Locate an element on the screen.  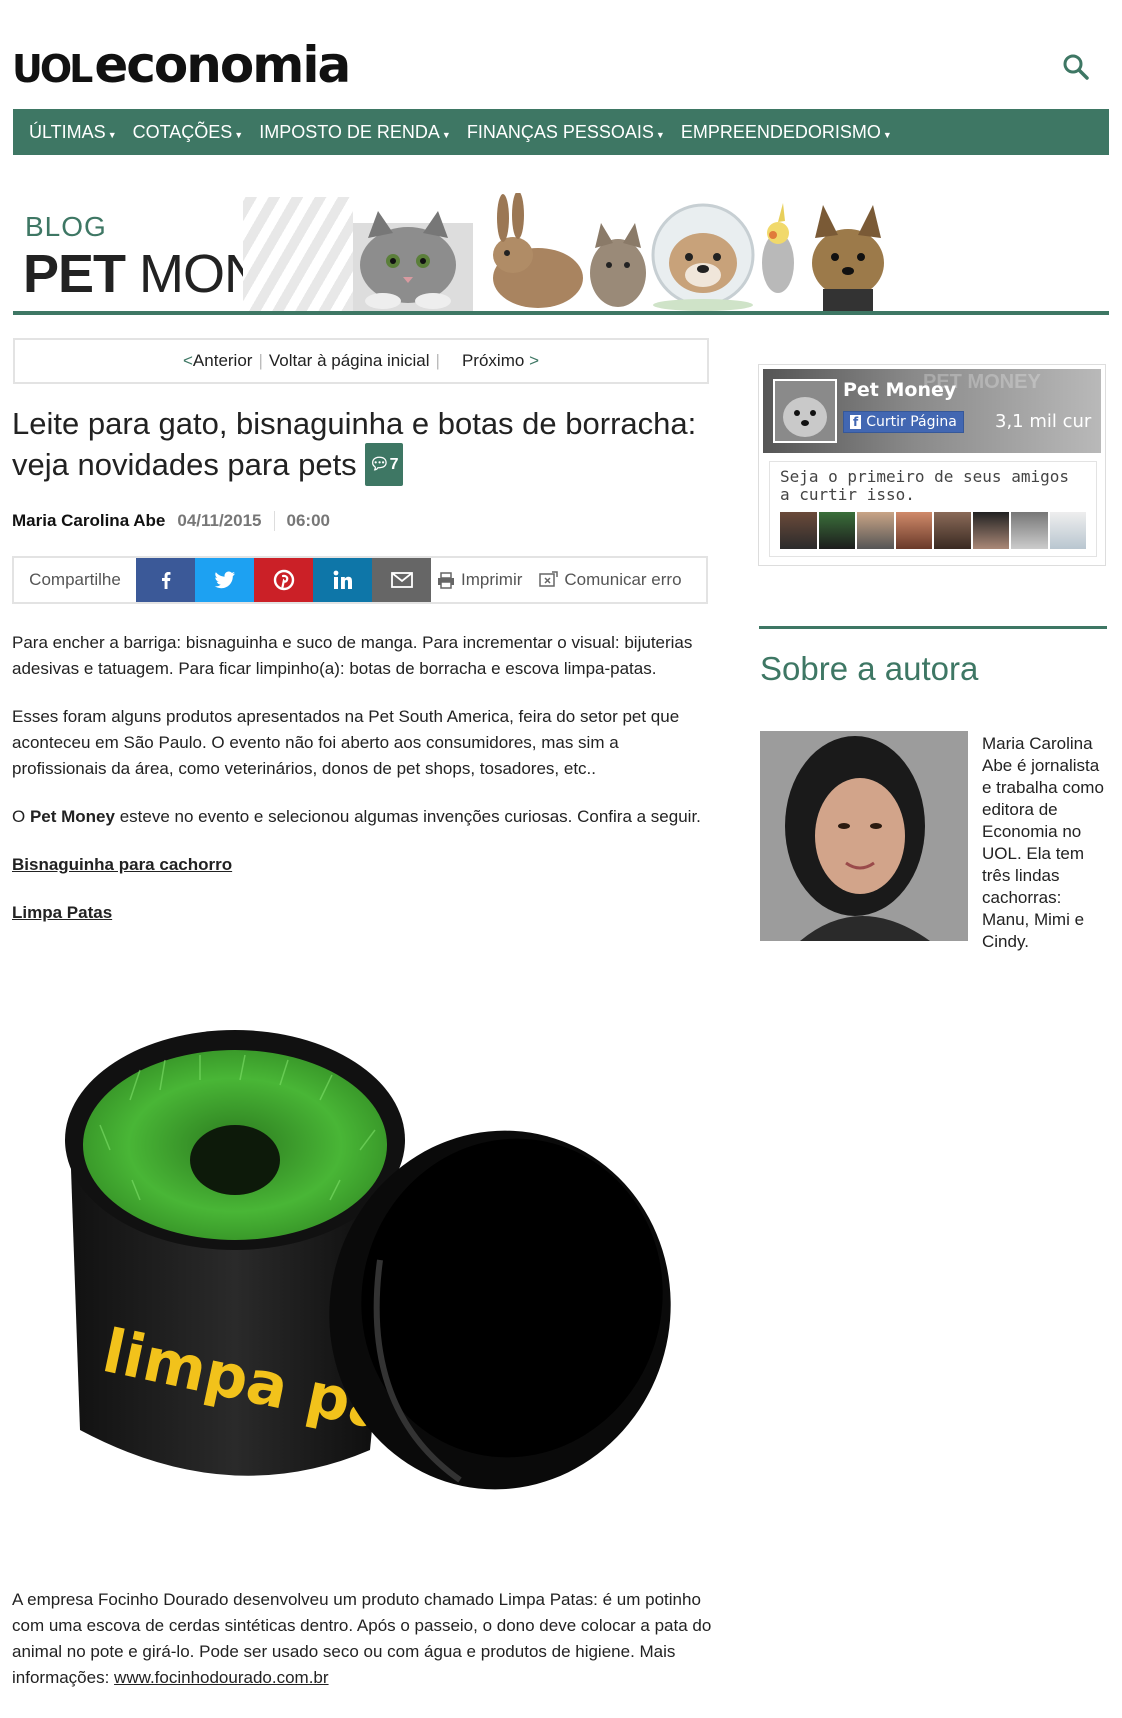
facebook-like-count: 3,1 mil cur is located at coordinates (1043, 421).